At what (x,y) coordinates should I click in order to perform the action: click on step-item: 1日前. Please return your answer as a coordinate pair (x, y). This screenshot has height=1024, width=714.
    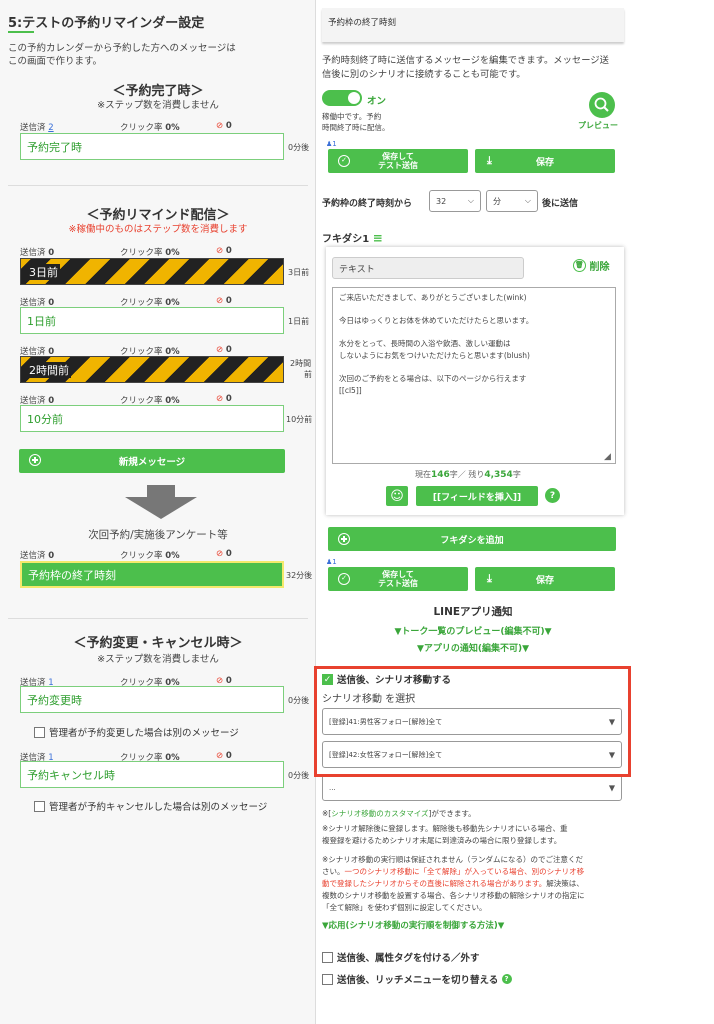
    Looking at the image, I should click on (152, 320).